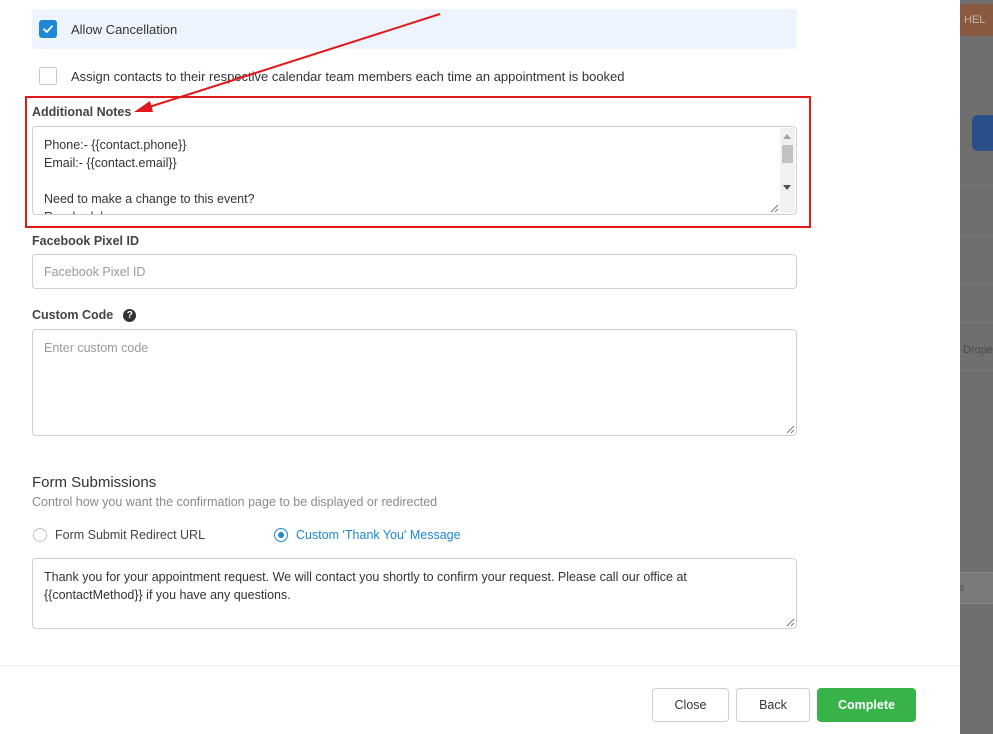 Image resolution: width=993 pixels, height=734 pixels. I want to click on facebook-pixel-placeholder: Facebook Pixel ID, so click(95, 271).